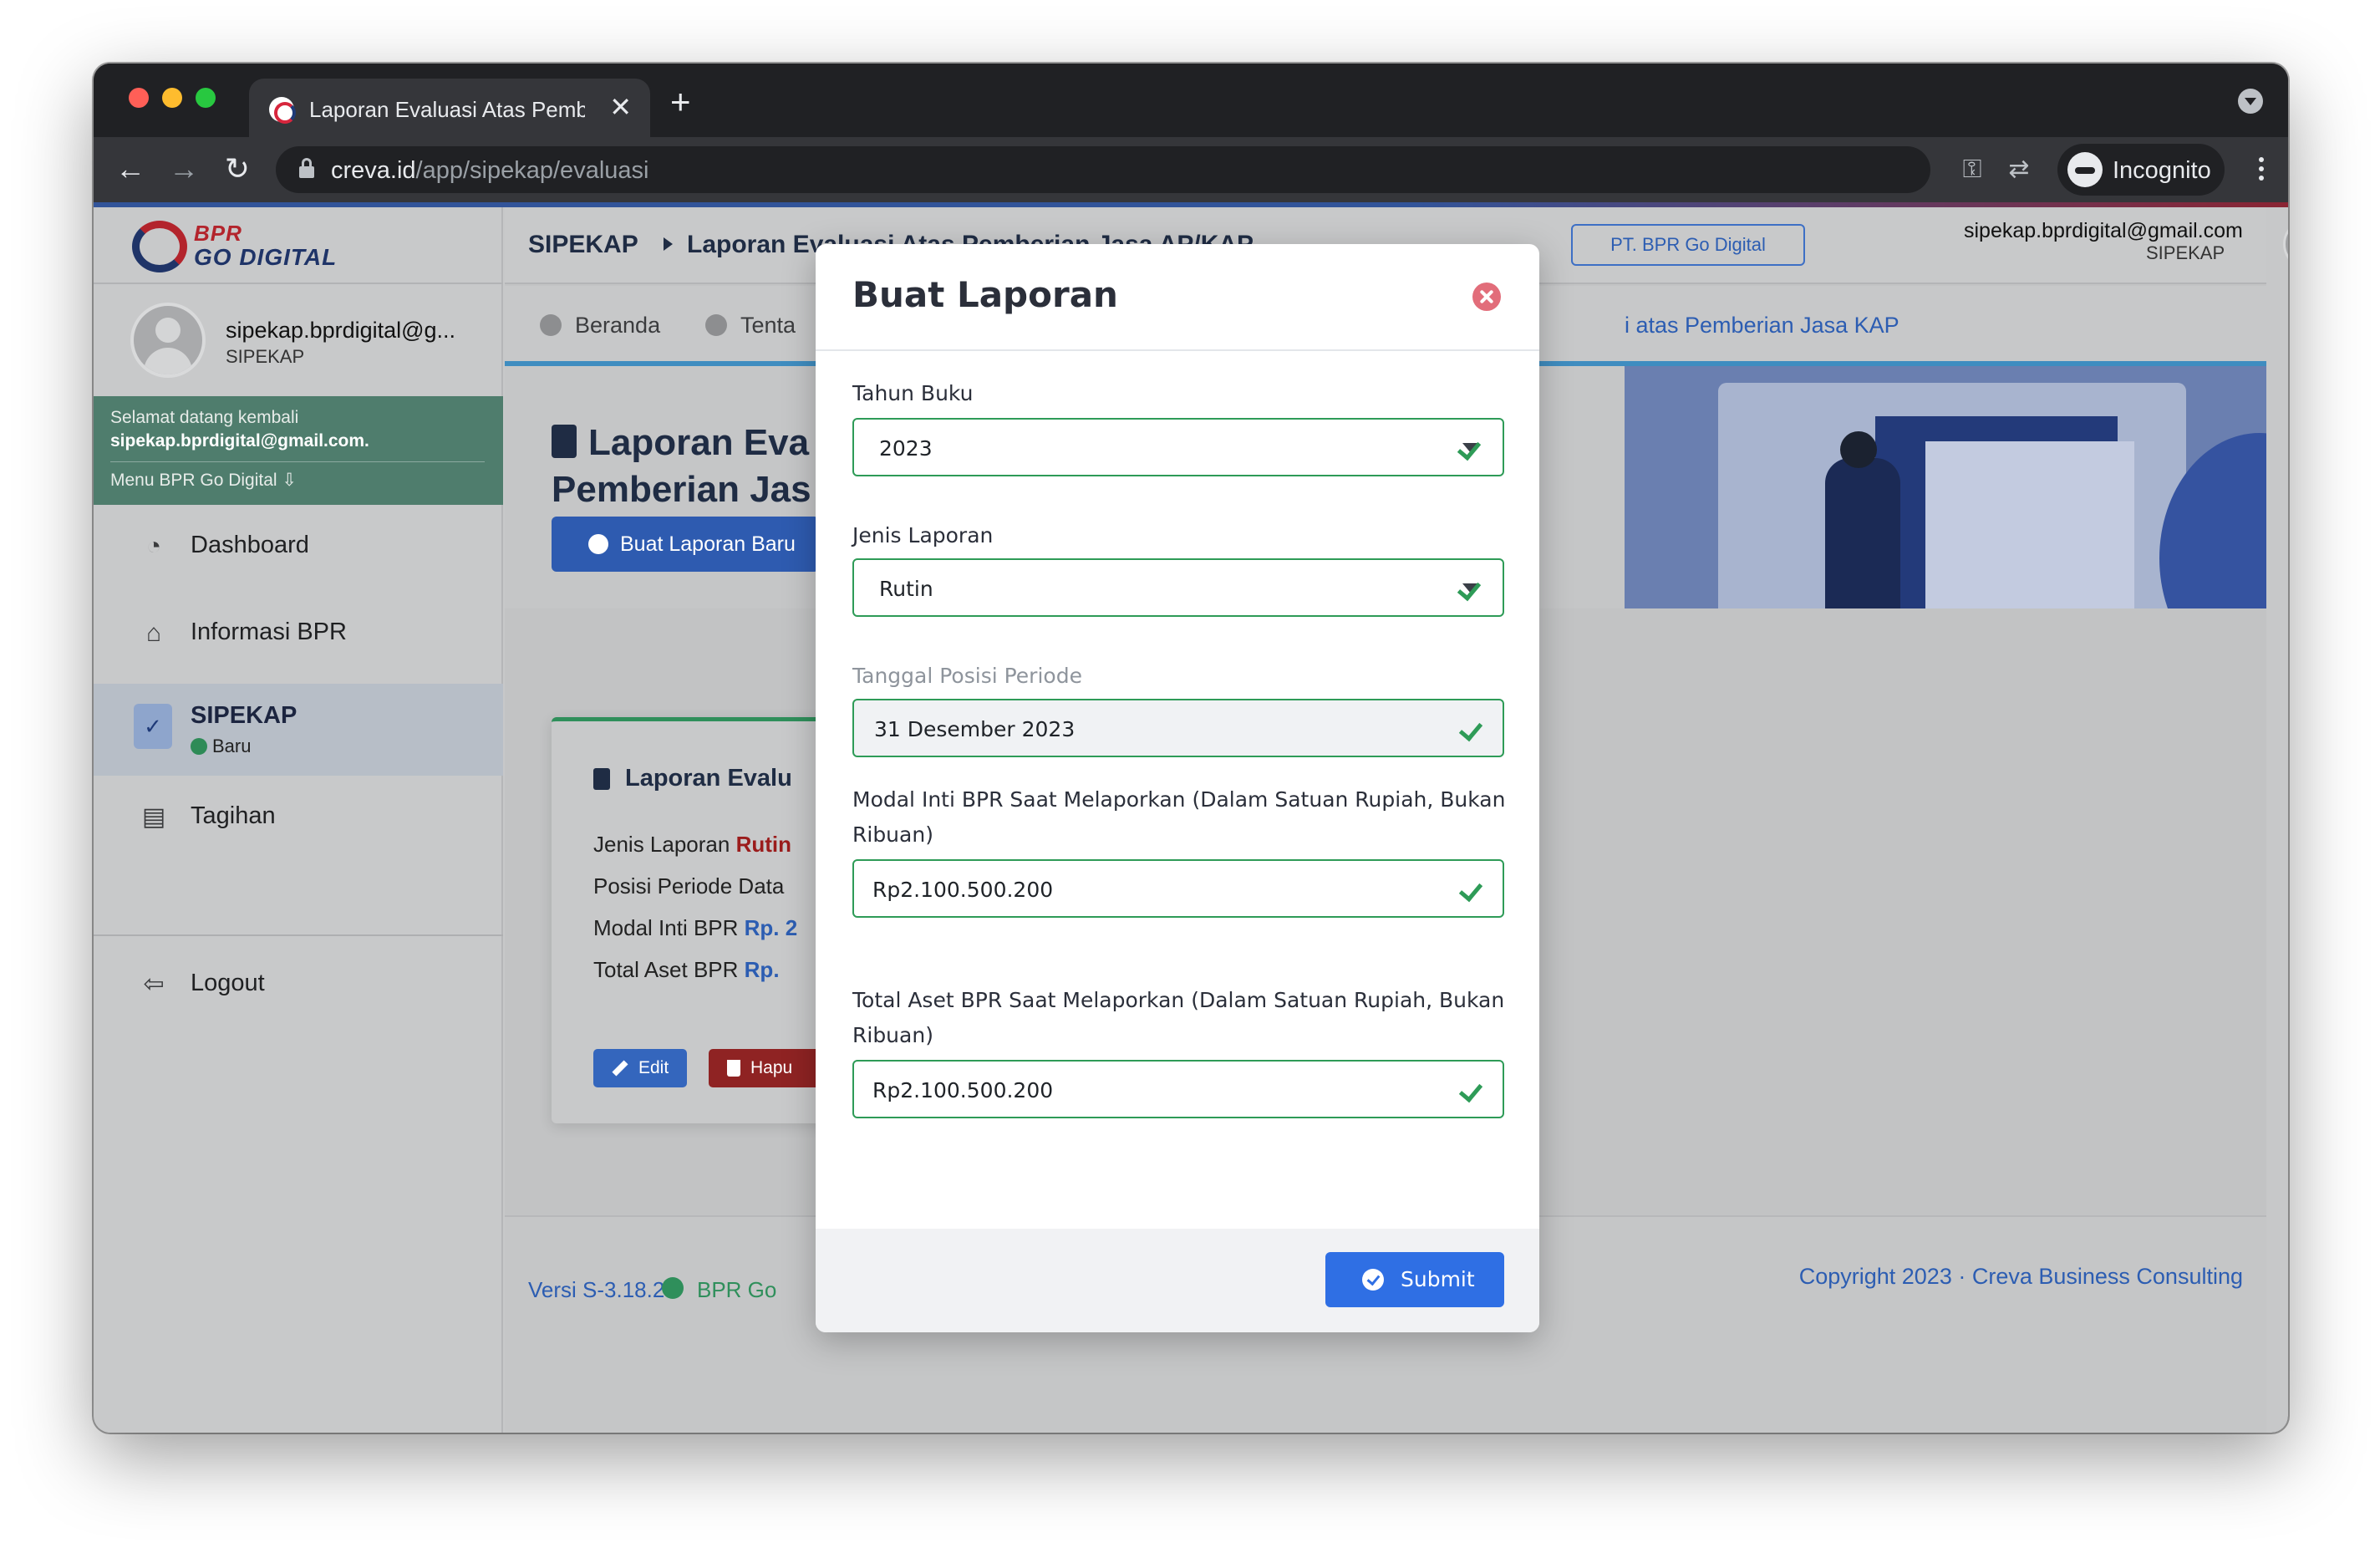  What do you see at coordinates (1178, 1089) in the screenshot?
I see `total-aset-input: Rp2.100.500.200` at bounding box center [1178, 1089].